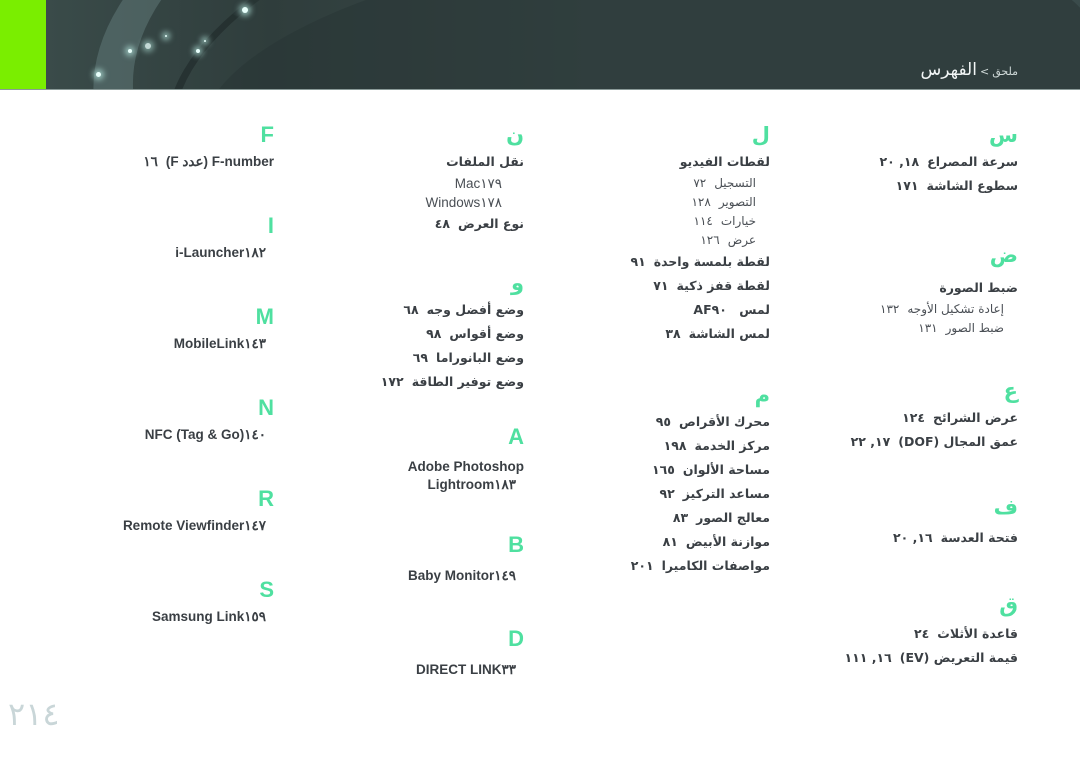  Describe the element at coordinates (183, 525) in the screenshot. I see `entry-label: Remote Viewfinder` at that location.